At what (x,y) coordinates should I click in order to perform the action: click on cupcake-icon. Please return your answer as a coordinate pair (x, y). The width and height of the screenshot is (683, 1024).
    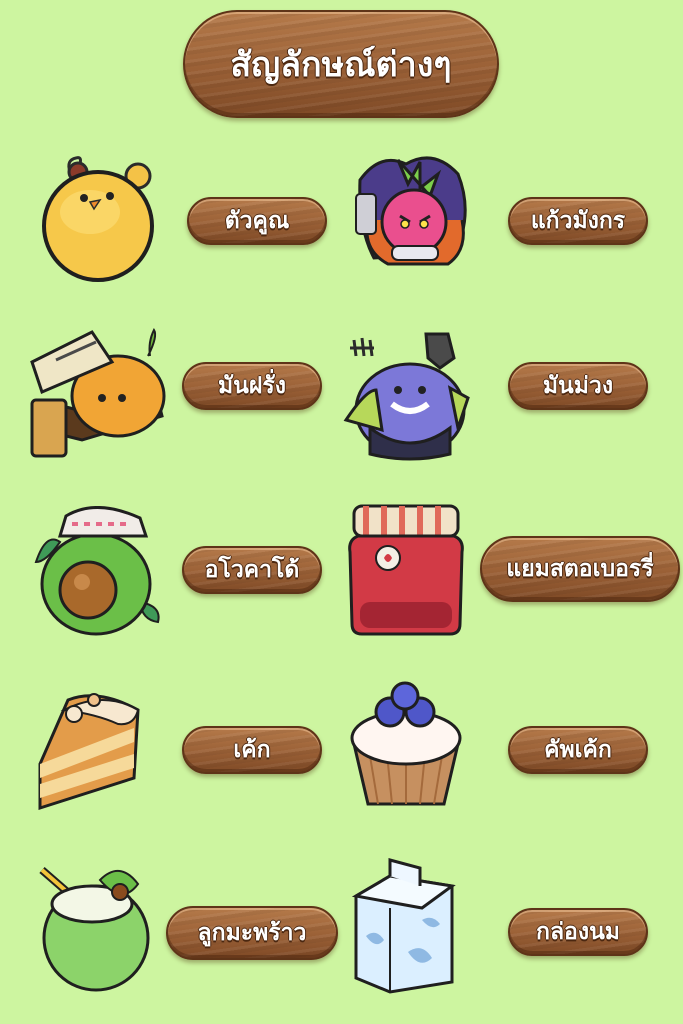
    Looking at the image, I should click on (406, 745).